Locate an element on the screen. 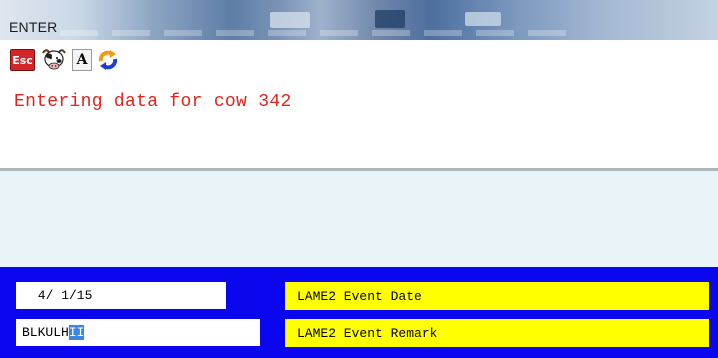 The width and height of the screenshot is (718, 358). font-a-button: A is located at coordinates (82, 60).